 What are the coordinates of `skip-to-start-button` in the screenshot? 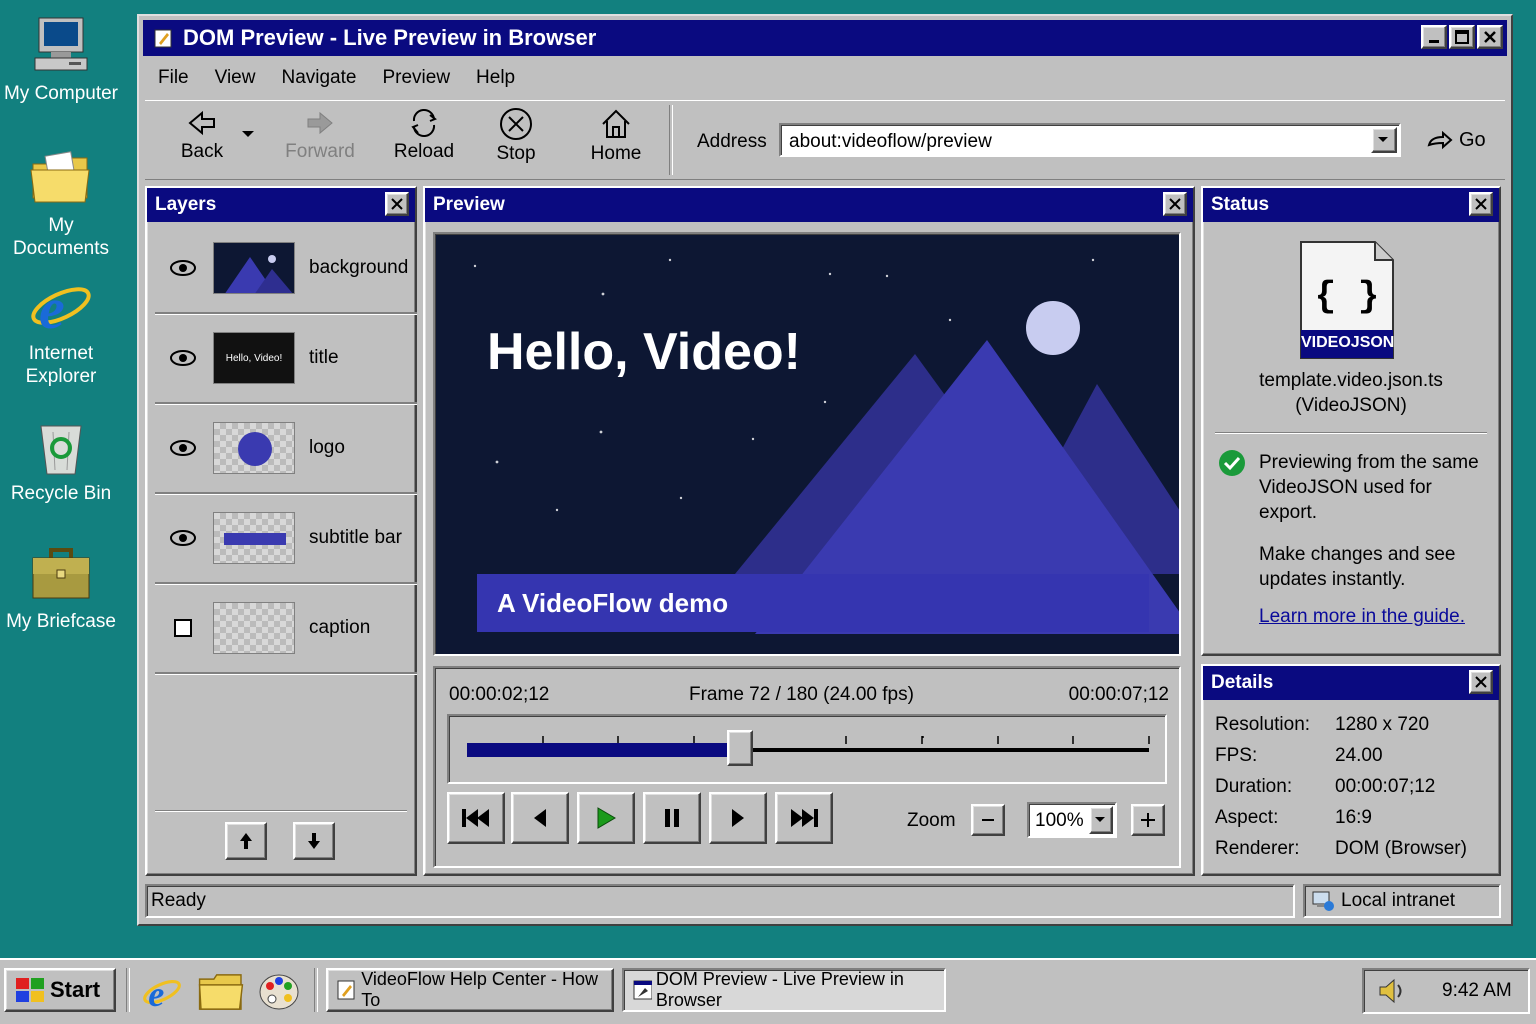 It's located at (476, 818).